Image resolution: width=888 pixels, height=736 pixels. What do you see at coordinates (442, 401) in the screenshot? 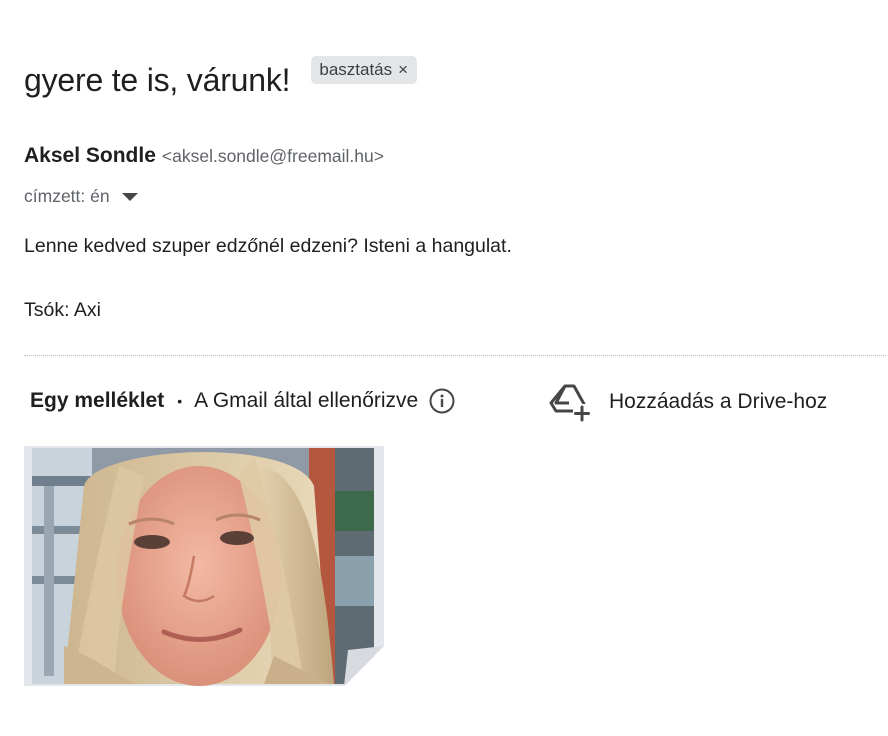
I see `info-icon` at bounding box center [442, 401].